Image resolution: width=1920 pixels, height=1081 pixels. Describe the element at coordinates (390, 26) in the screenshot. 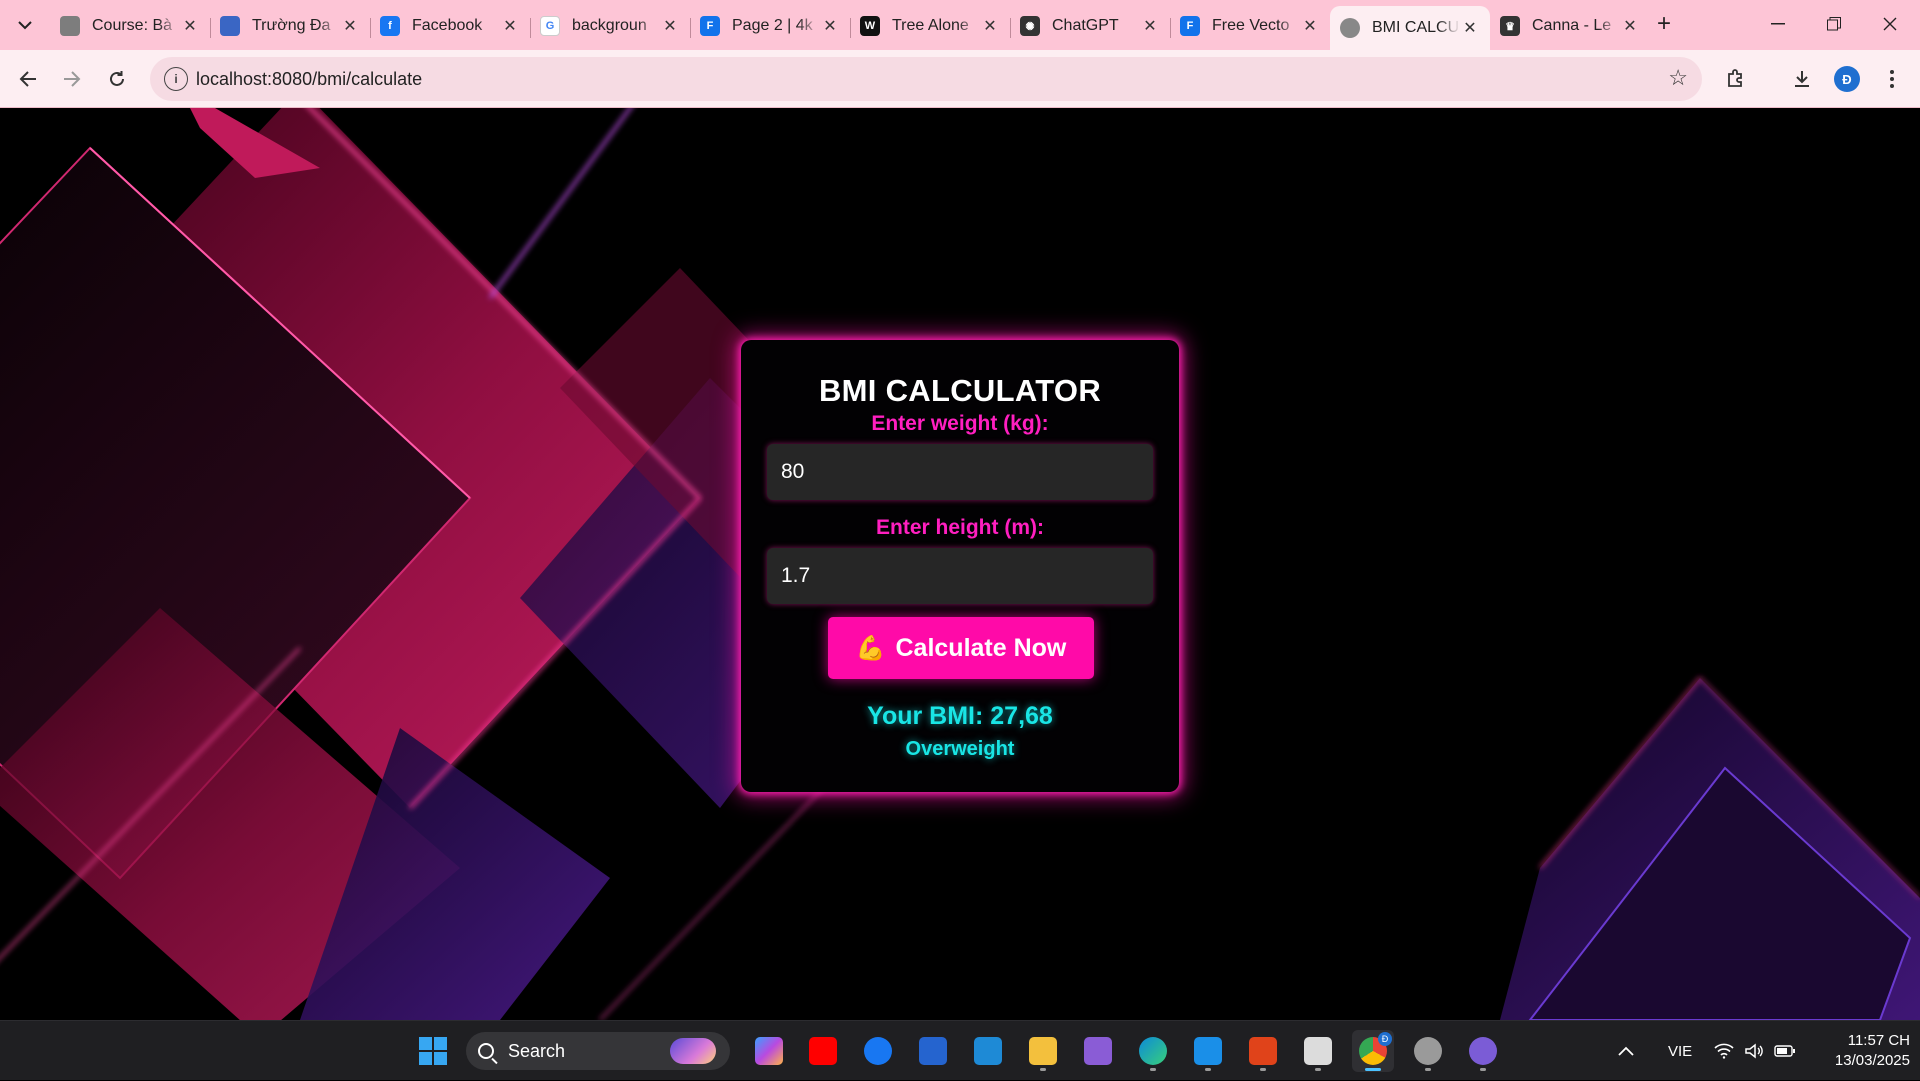

I see `facebook-favicon-icon: f` at that location.